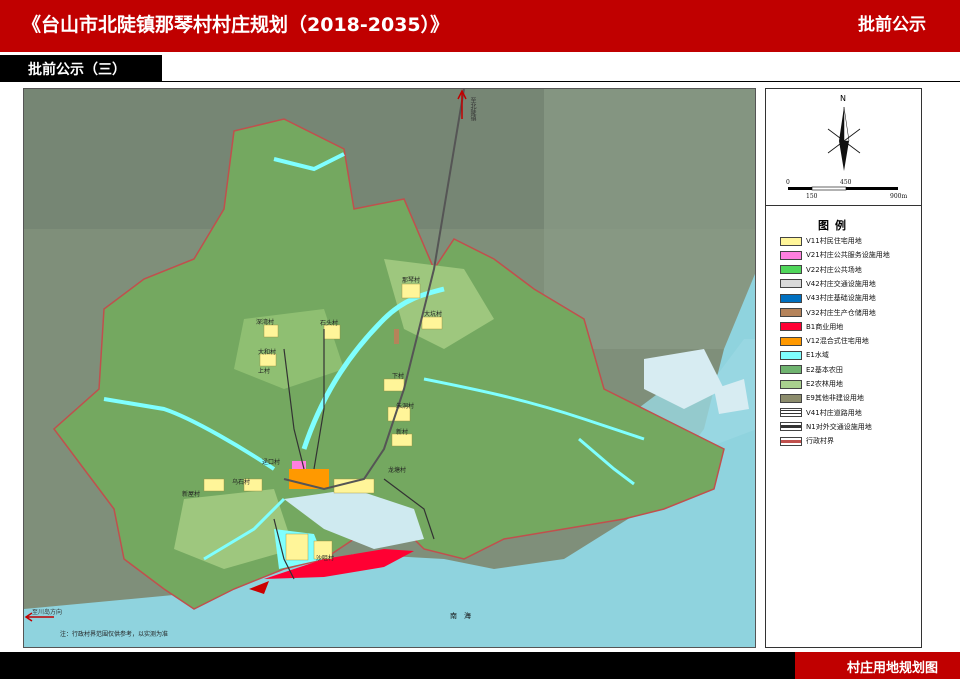  What do you see at coordinates (848, 255) in the screenshot?
I see `legend-label: V21村庄公共服务设施用地` at bounding box center [848, 255].